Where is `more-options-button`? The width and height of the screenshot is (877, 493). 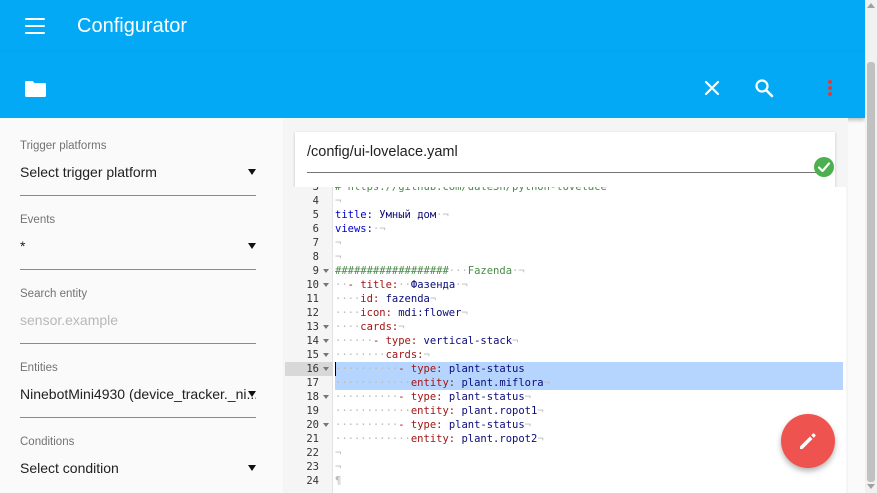
more-options-button is located at coordinates (830, 88).